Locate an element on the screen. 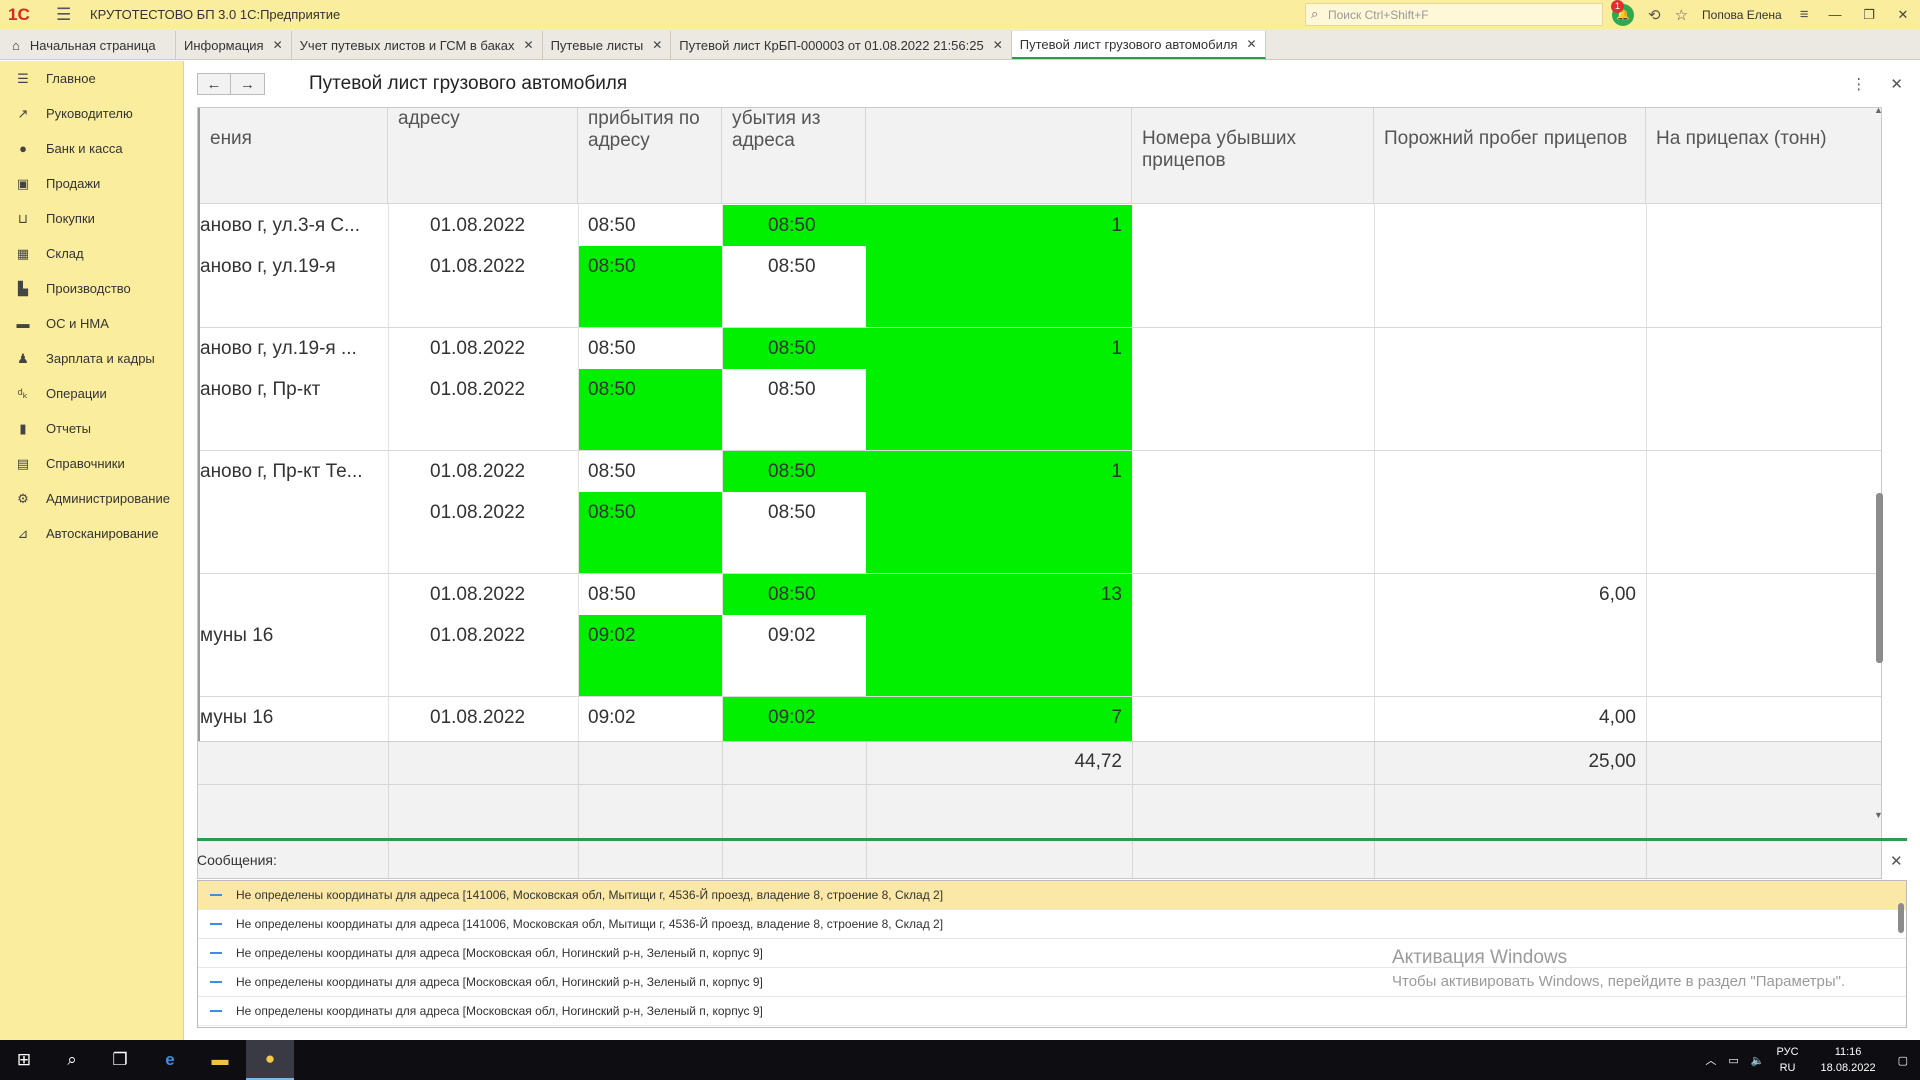 The image size is (1920, 1080). notification-center-icon: ▢ is located at coordinates (1903, 1060).